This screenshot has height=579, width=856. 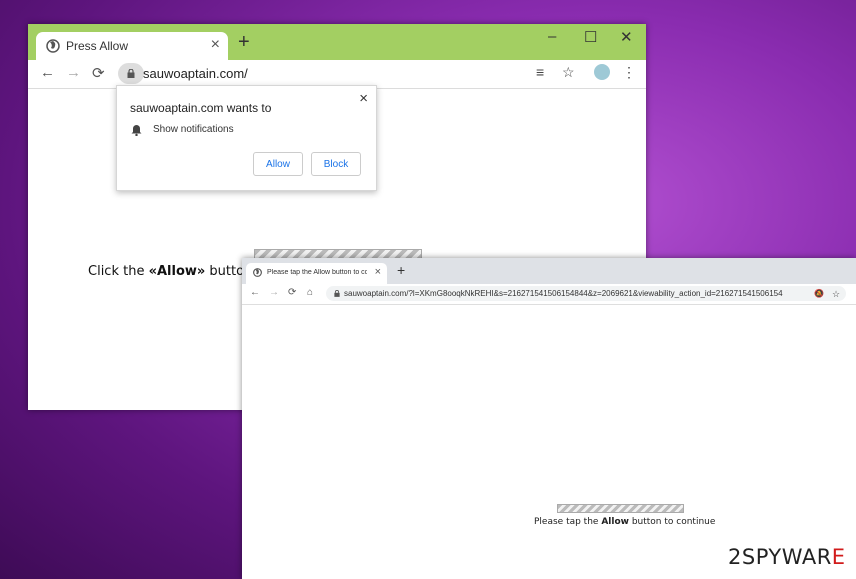 I want to click on menu-icon: ⋮, so click(x=629, y=72).